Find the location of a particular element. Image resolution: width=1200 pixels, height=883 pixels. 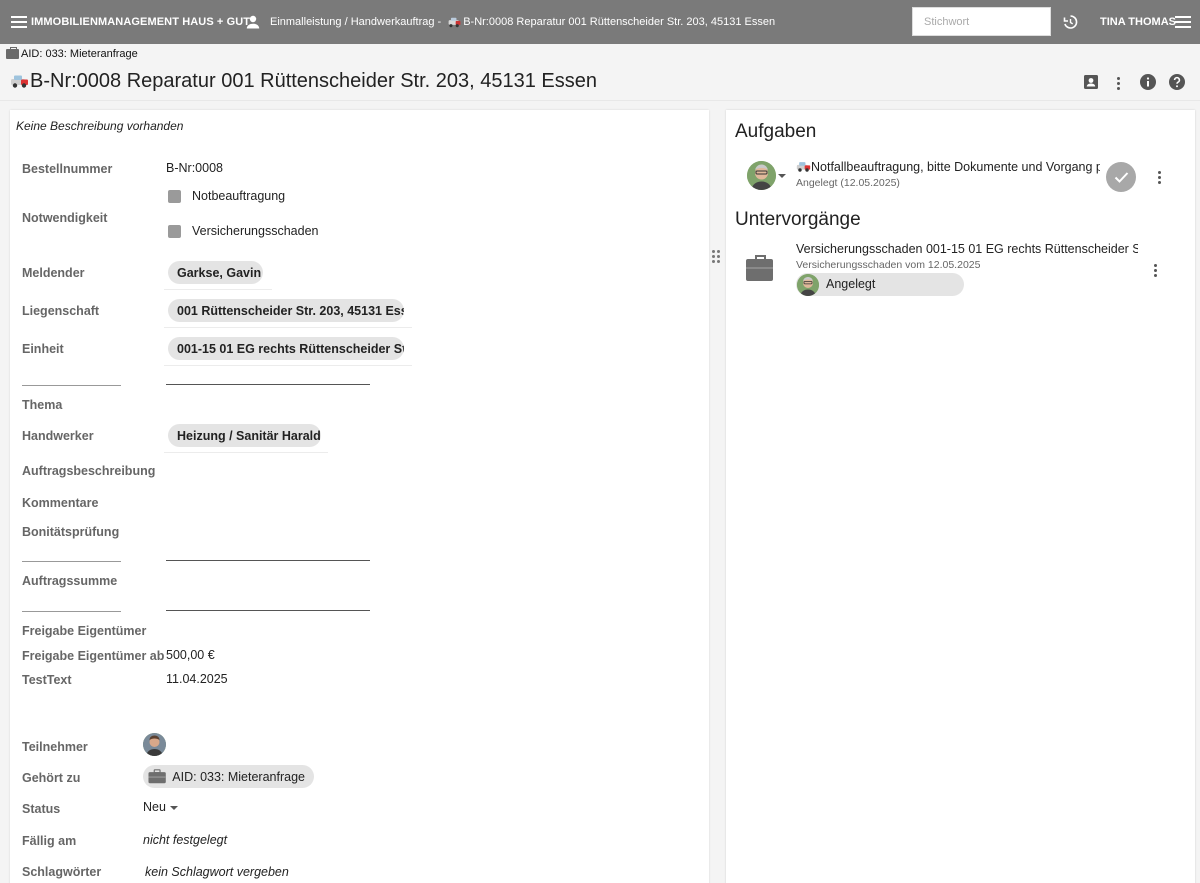

handwerker-label: Handwerker is located at coordinates (58, 436).